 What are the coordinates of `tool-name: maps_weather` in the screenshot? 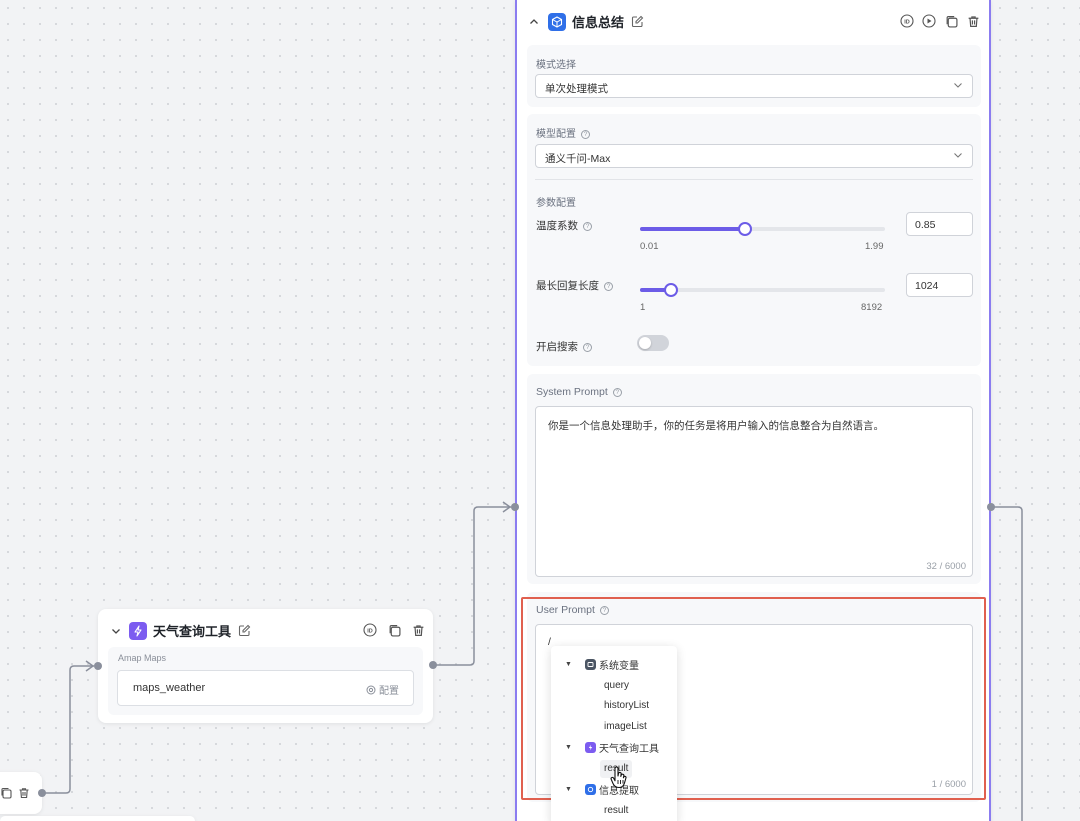 It's located at (169, 688).